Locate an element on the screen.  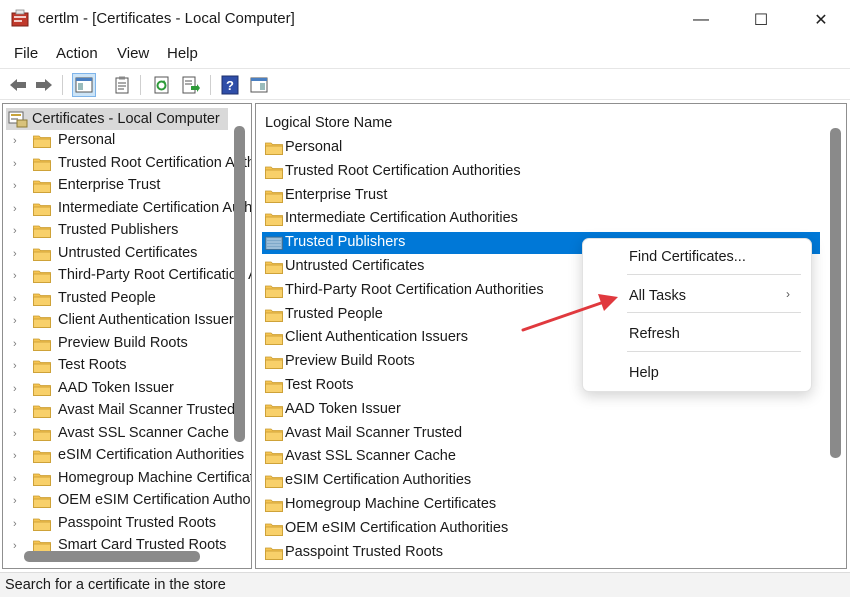
list-item: Avast SSL Scanner Cache is located at coordinates (541, 457).